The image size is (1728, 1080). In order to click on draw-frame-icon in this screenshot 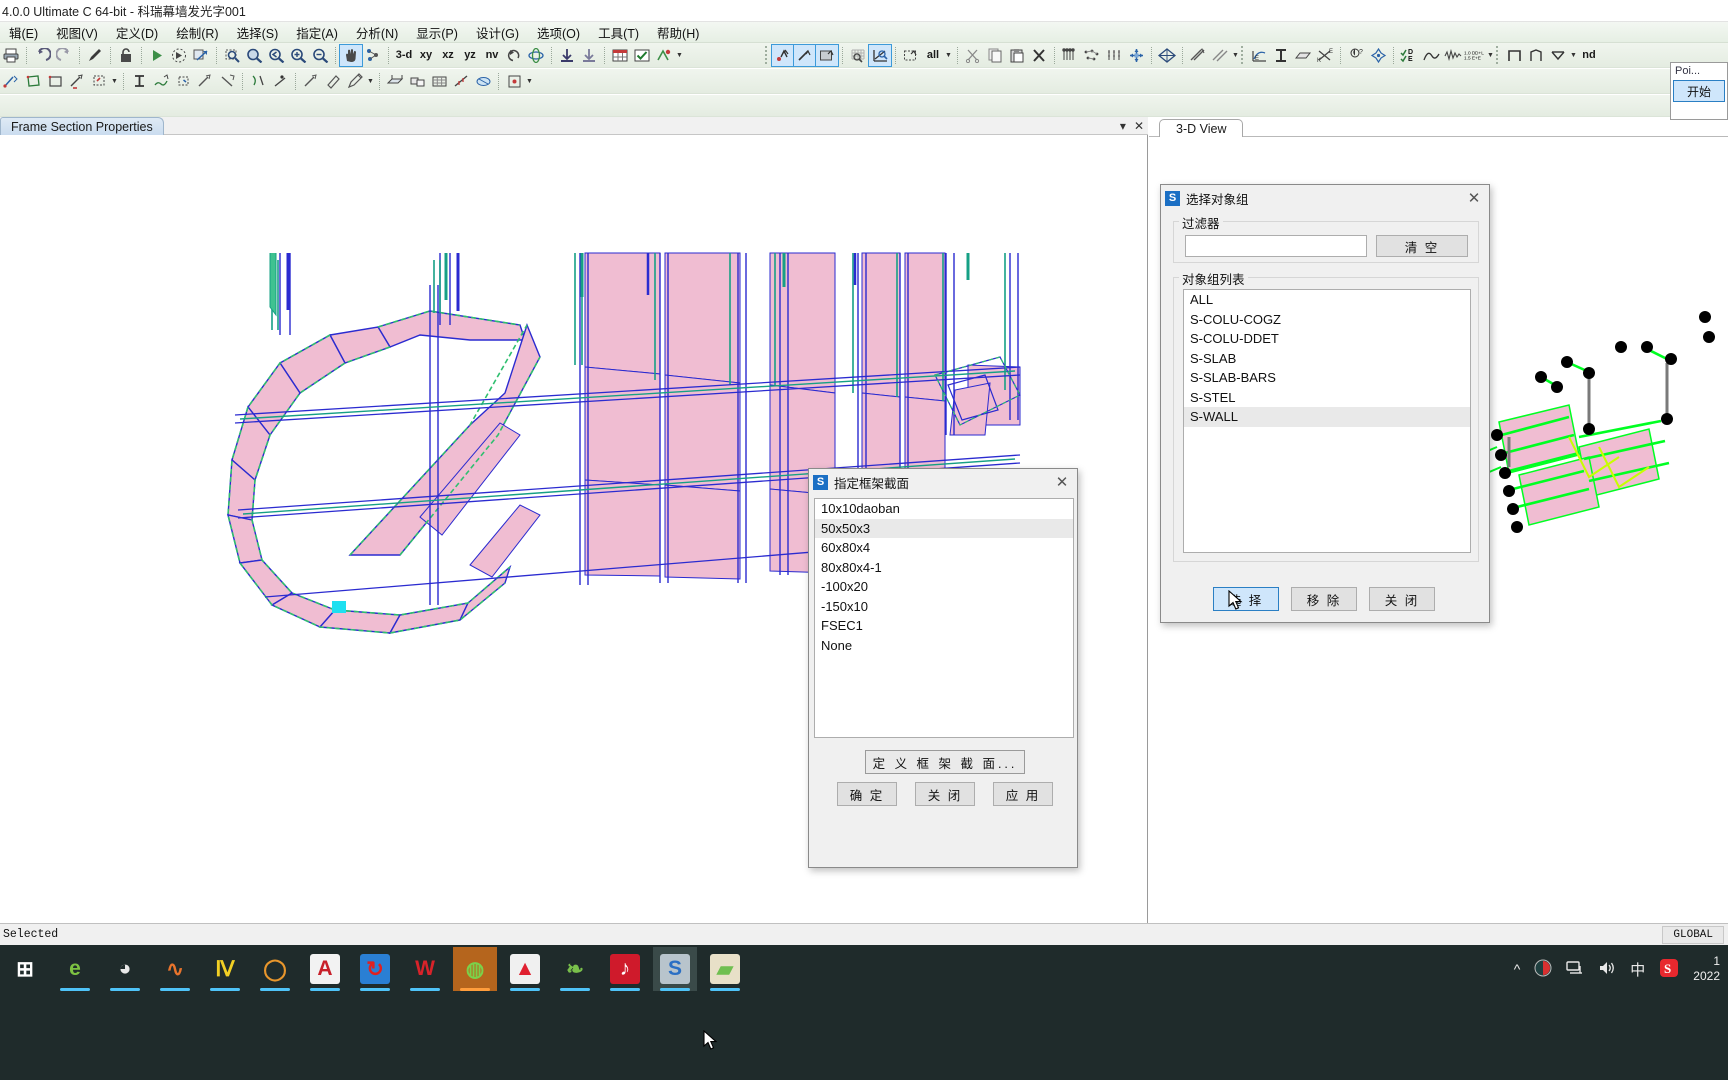, I will do `click(11, 81)`.